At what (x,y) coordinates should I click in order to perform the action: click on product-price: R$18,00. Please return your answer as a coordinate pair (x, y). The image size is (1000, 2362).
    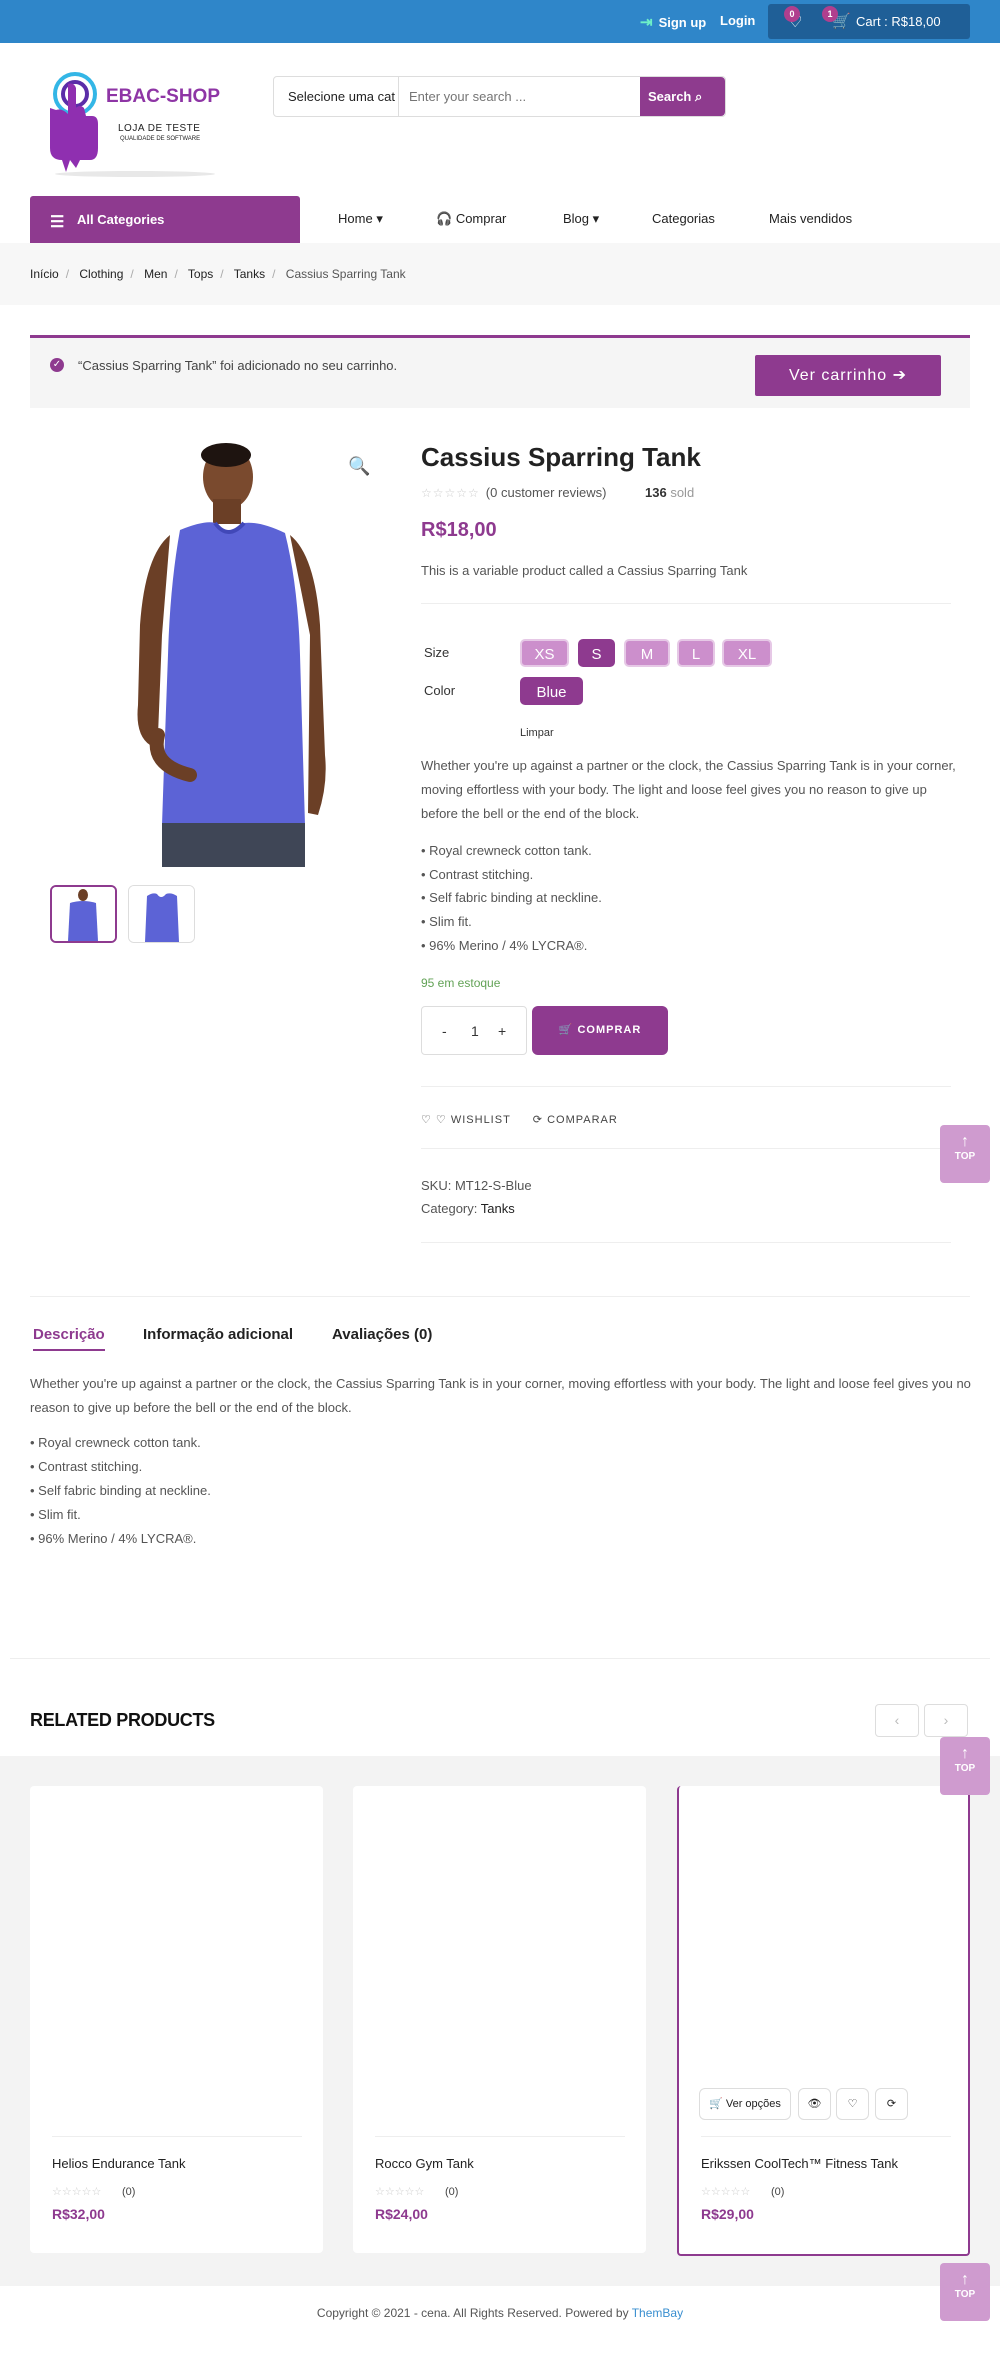
    Looking at the image, I should click on (459, 530).